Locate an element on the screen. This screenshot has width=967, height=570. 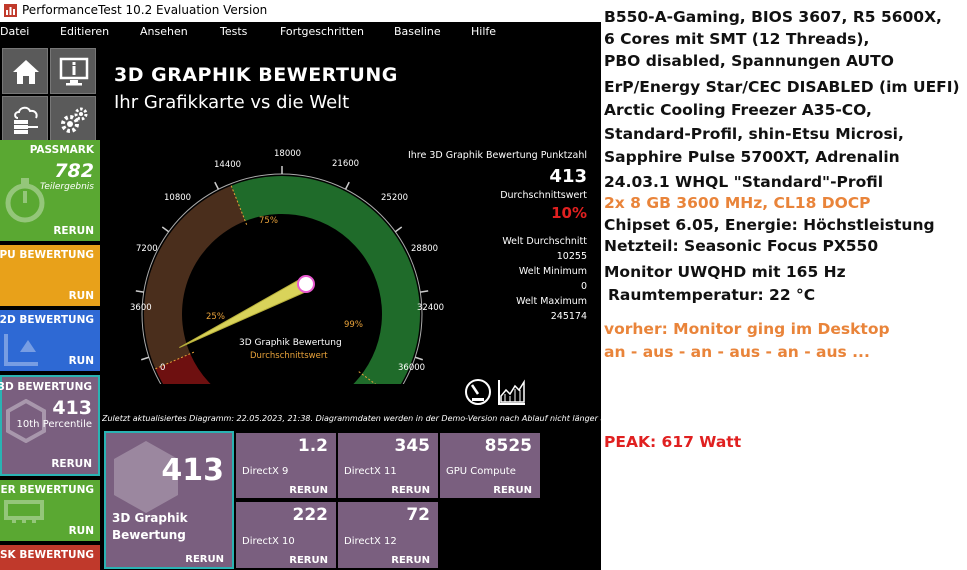
gauge-tick-14400: 14400 is located at coordinates (228, 165).